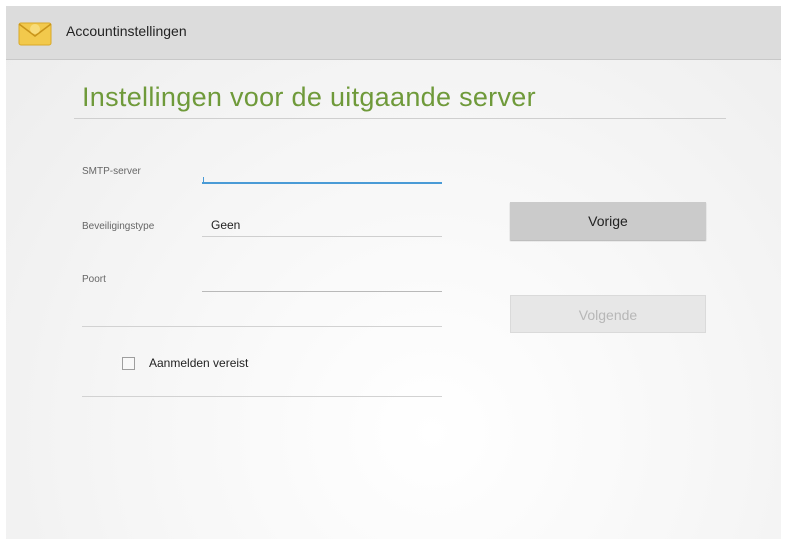 The image size is (787, 545). Describe the element at coordinates (400, 118) in the screenshot. I see `title-divider` at that location.